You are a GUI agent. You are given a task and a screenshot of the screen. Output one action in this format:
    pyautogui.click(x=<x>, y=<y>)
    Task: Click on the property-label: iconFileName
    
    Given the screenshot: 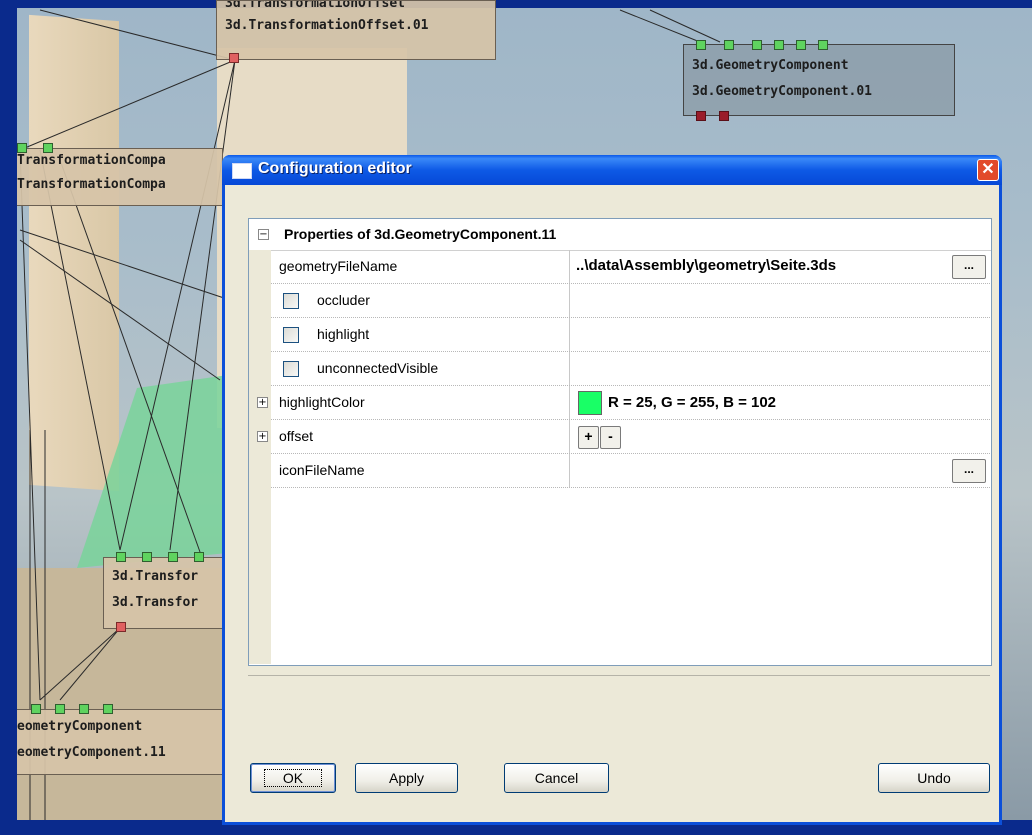 What is the action you would take?
    pyautogui.click(x=322, y=470)
    